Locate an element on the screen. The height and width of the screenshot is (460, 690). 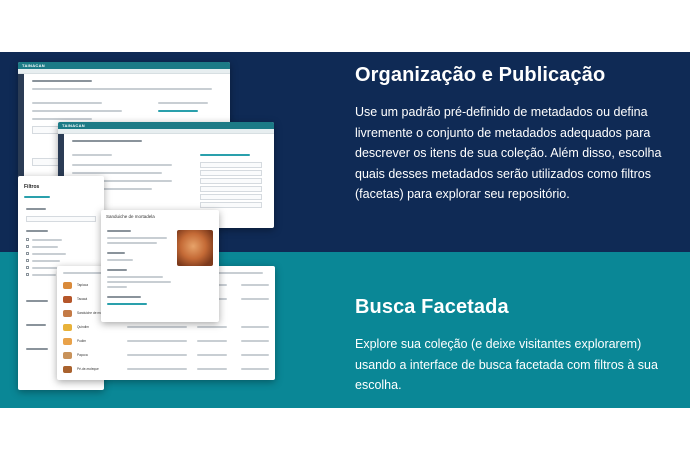
app-logo-2: TAINACAN is located at coordinates (73, 125).